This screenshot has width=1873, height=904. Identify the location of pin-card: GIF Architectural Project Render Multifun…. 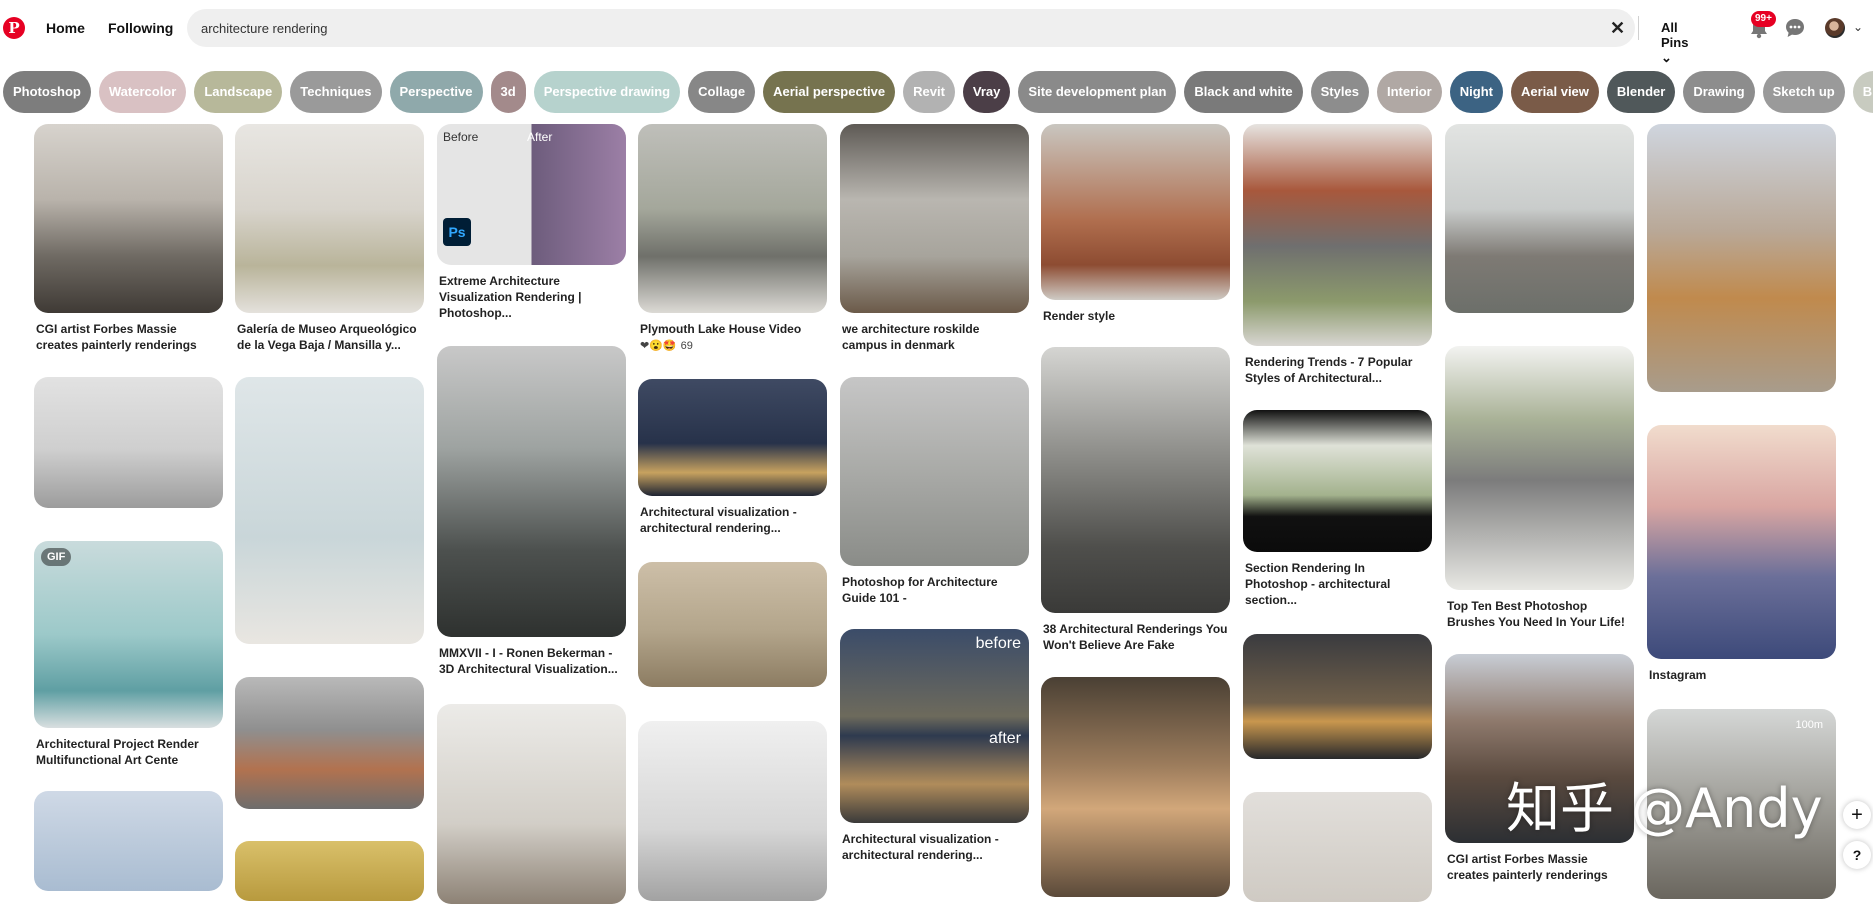
(128, 654).